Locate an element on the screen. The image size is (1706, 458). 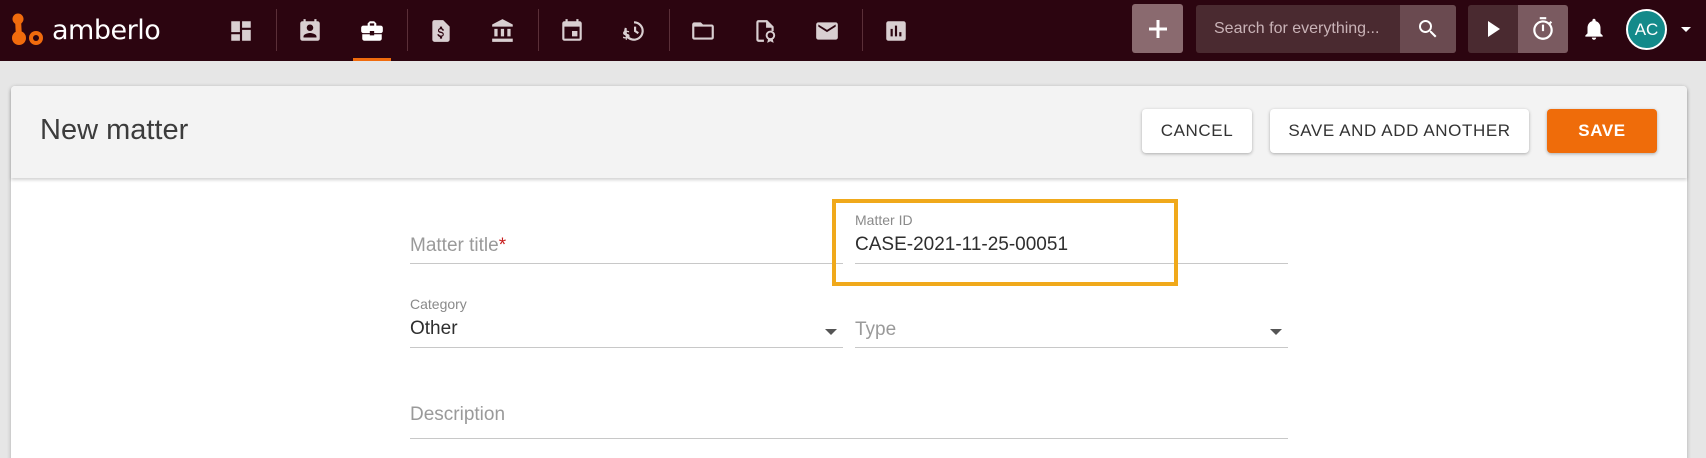
nav-billing is located at coordinates (441, 30).